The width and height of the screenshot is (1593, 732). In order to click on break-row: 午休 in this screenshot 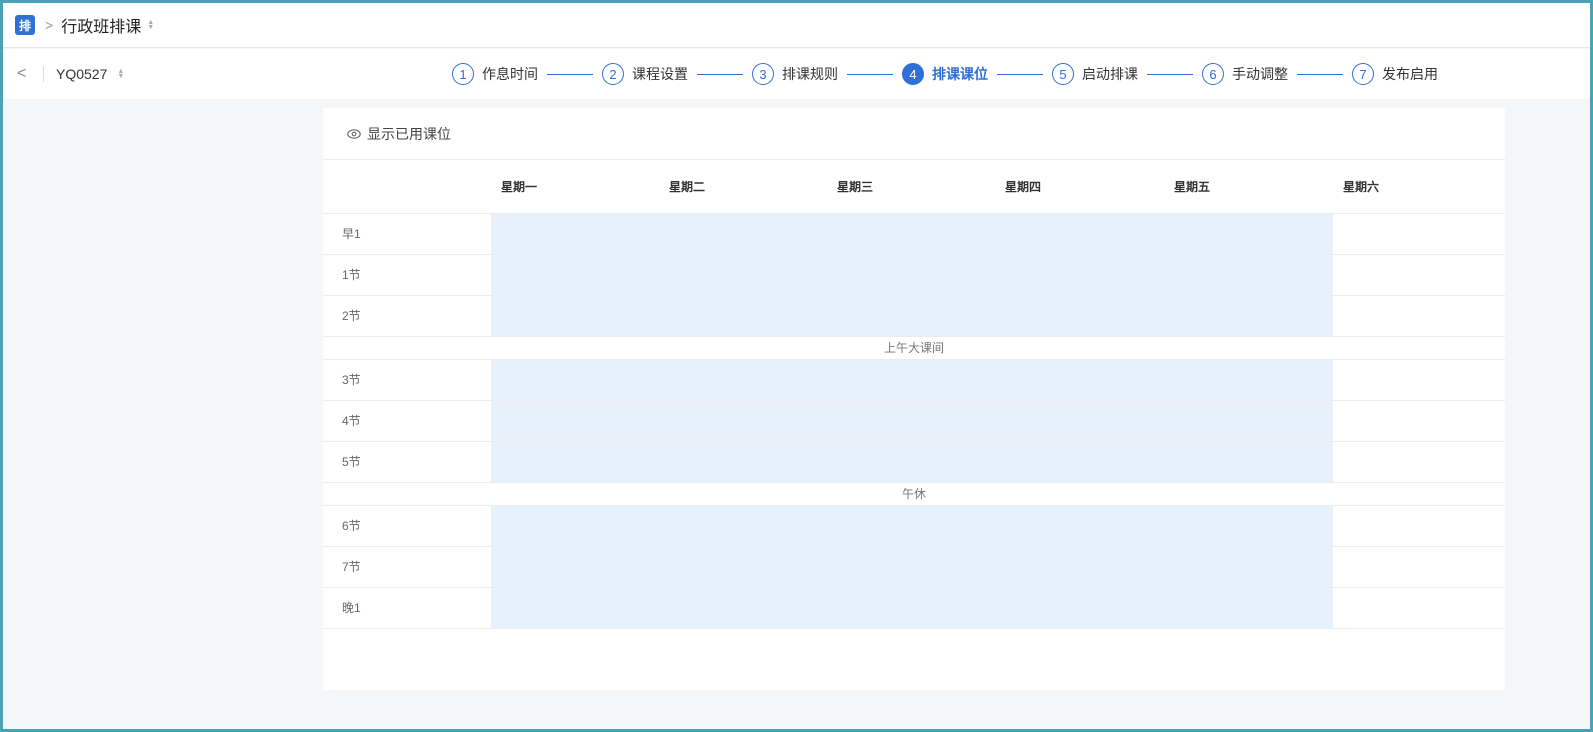, I will do `click(914, 494)`.